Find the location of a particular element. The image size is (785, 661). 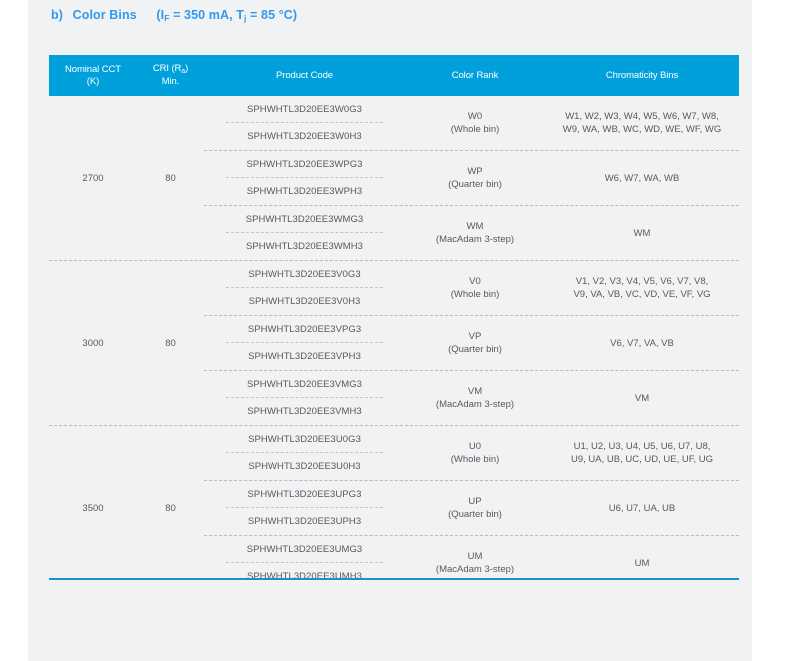

product-code-value: SPHWHTL3D20EE3V0G3 is located at coordinates (304, 274).